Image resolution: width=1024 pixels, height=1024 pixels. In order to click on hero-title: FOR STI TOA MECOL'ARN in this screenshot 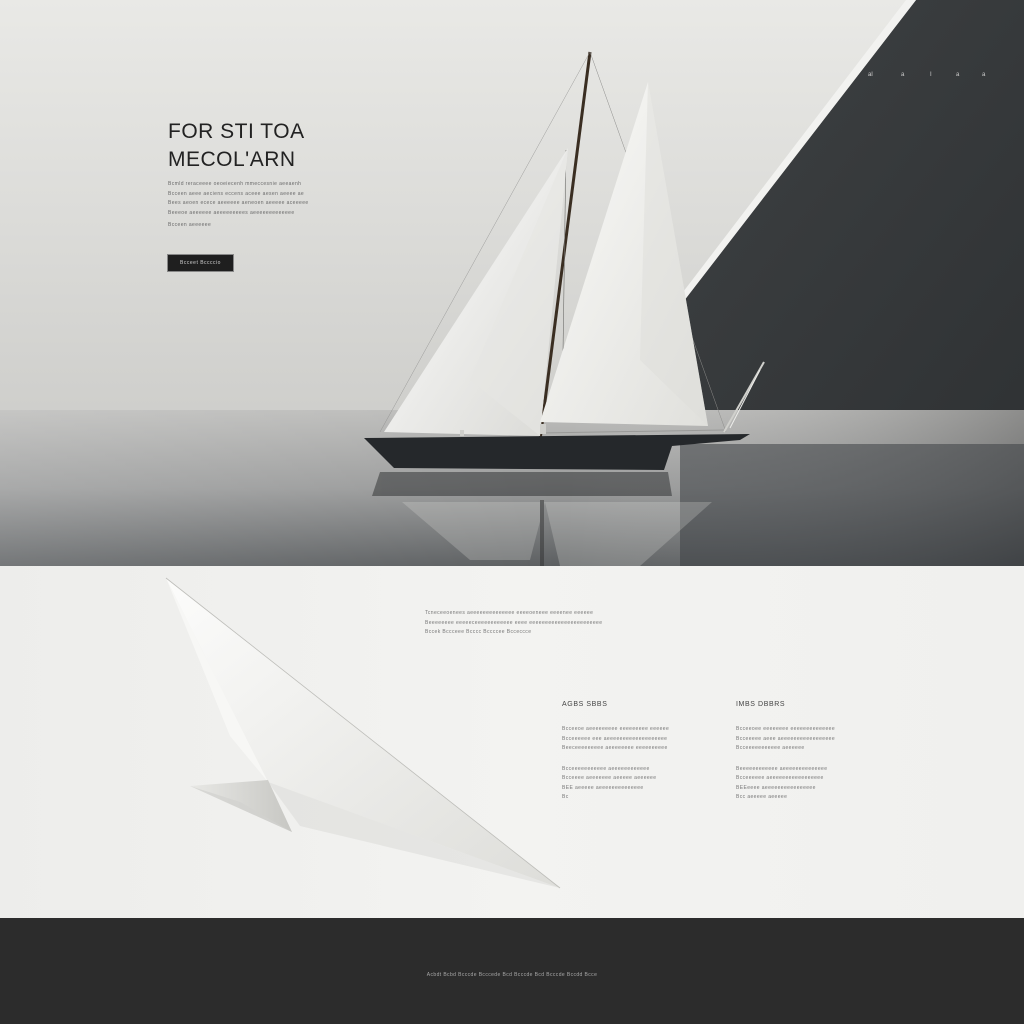, I will do `click(236, 146)`.